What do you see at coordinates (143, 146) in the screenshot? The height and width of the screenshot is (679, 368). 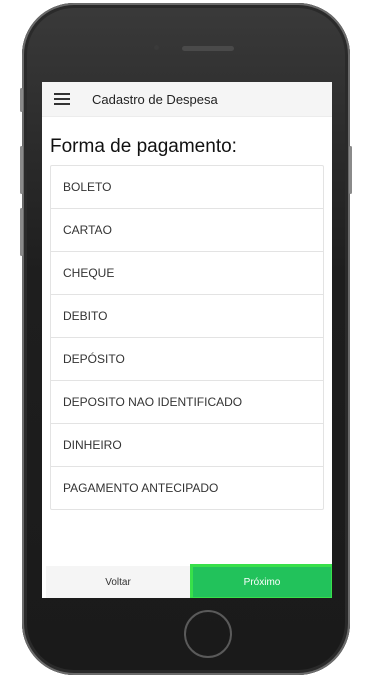 I see `page-title: Forma de pagamento:` at bounding box center [143, 146].